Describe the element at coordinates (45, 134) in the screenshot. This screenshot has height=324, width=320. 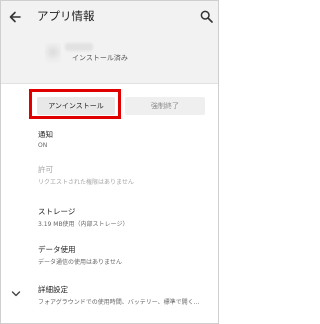
I see `notifications-title: 通知` at that location.